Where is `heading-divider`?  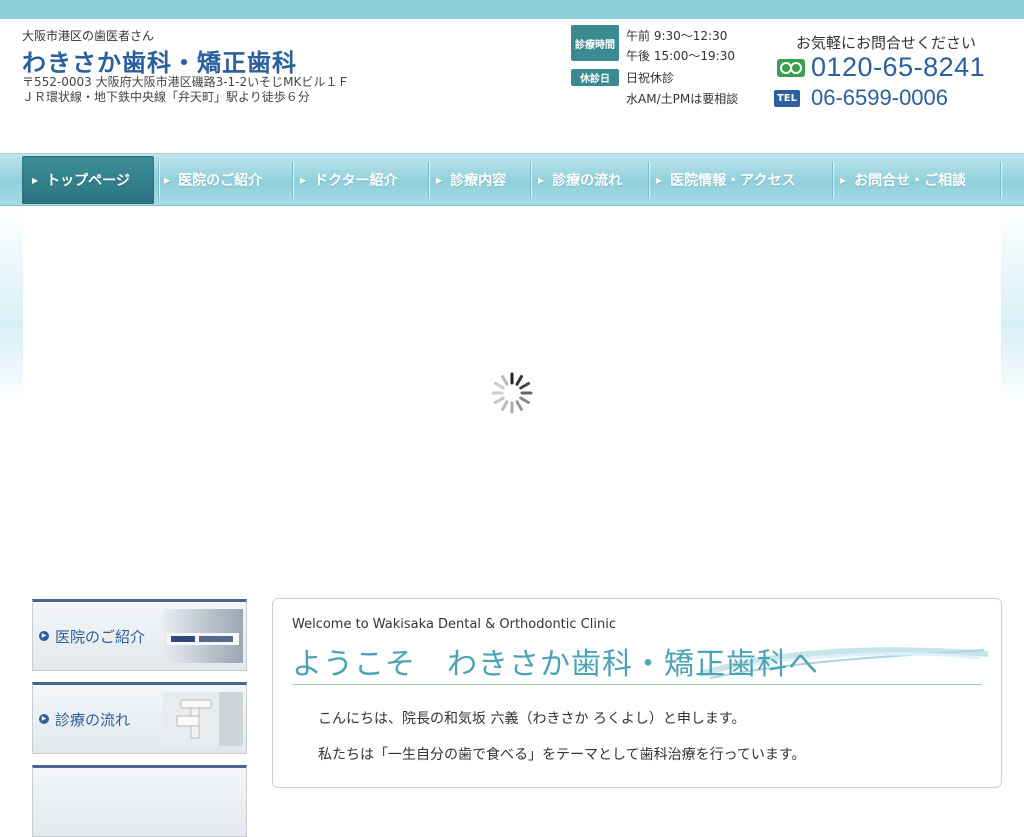
heading-divider is located at coordinates (637, 684).